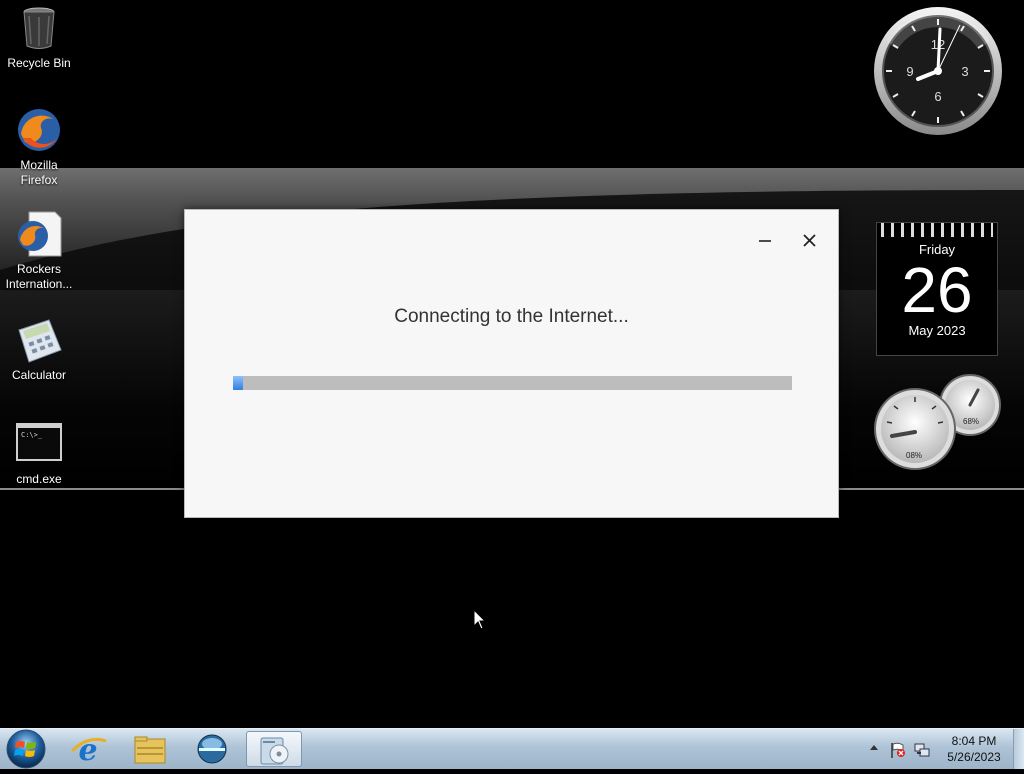  What do you see at coordinates (937, 96) in the screenshot?
I see `clock-numeral: 6` at bounding box center [937, 96].